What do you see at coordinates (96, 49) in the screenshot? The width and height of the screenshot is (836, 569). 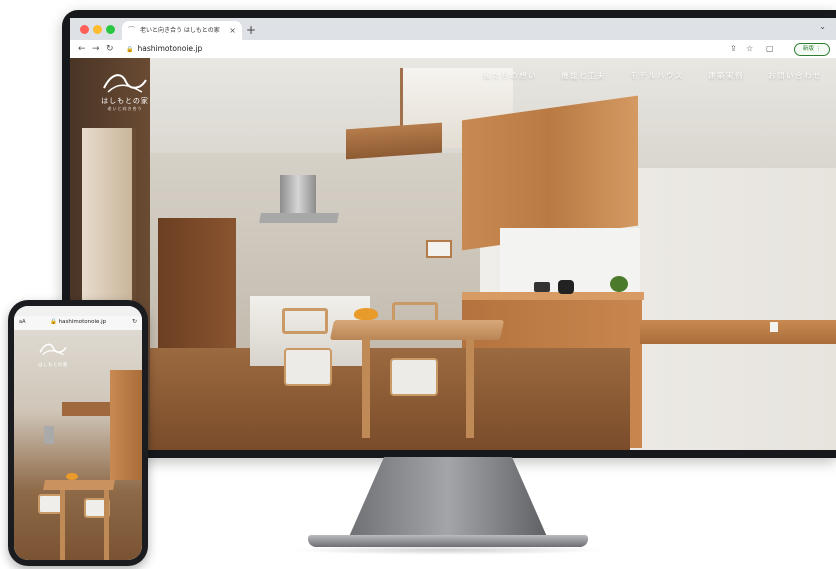 I see `forward-arrow-icon: →` at bounding box center [96, 49].